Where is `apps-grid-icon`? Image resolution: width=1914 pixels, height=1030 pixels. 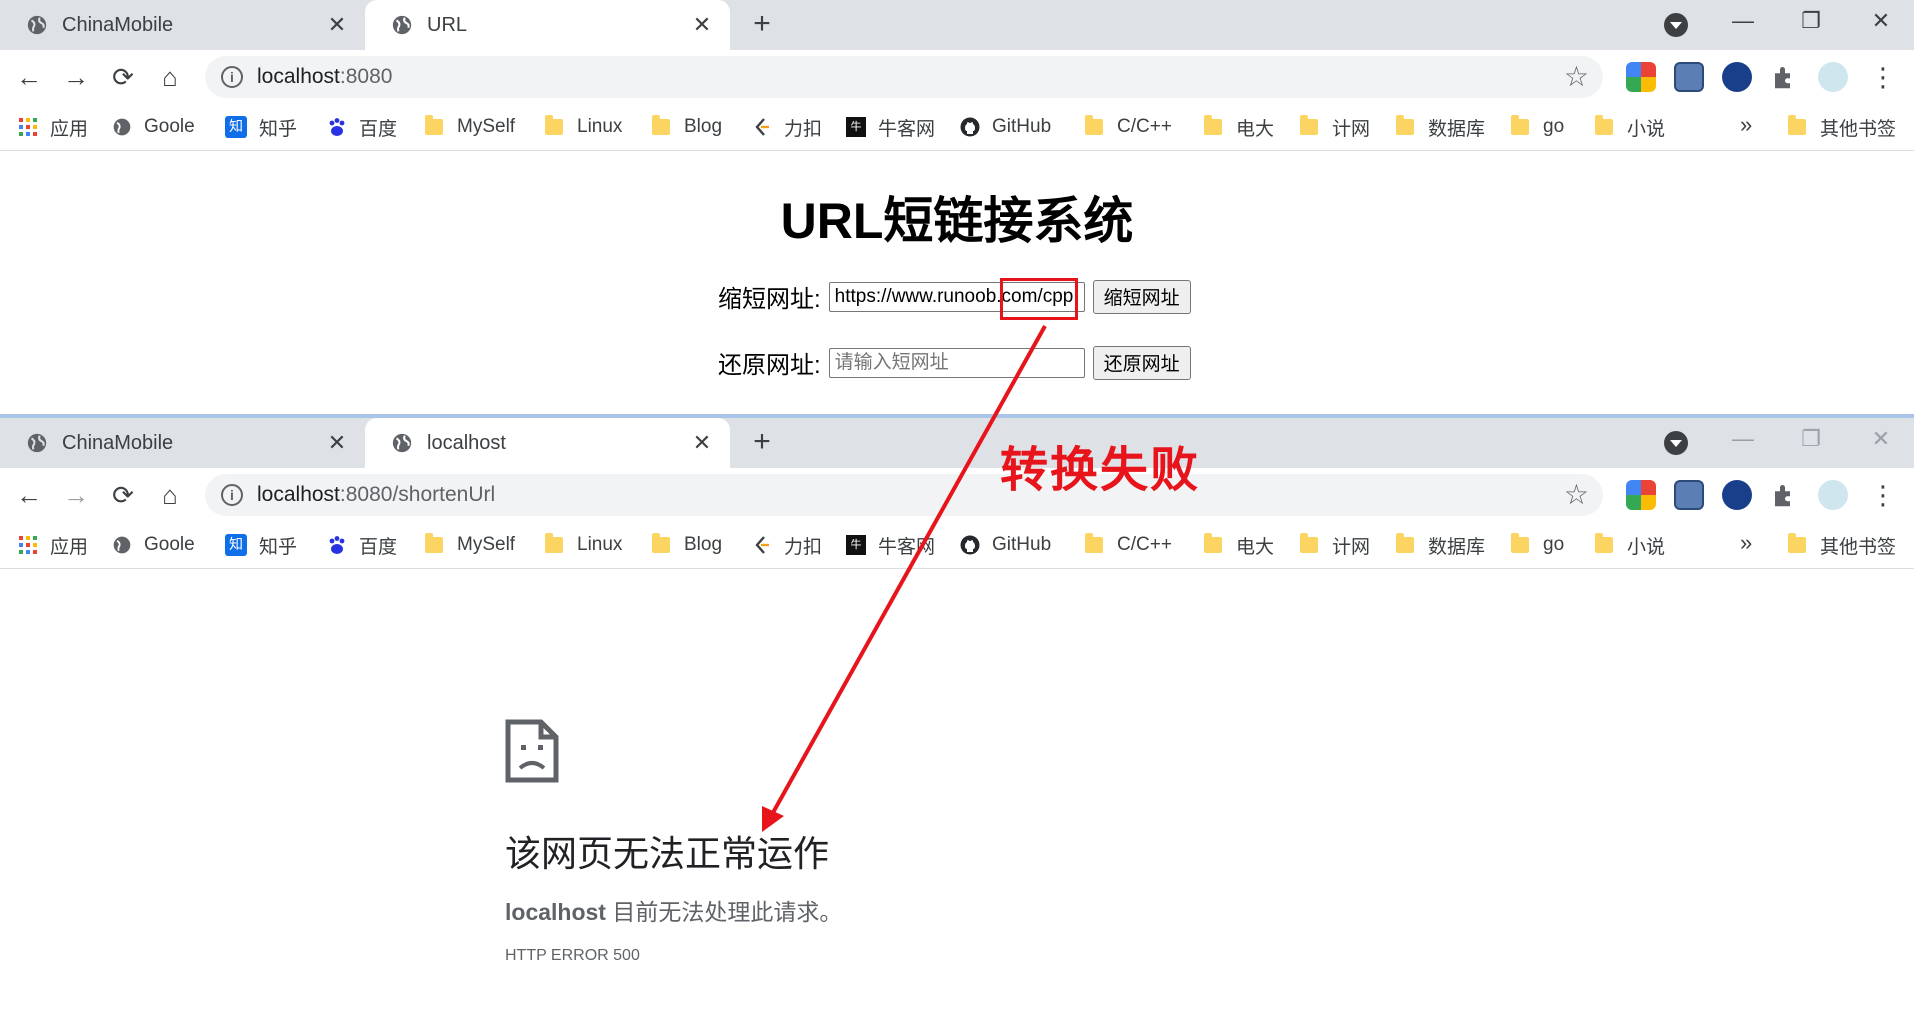
apps-grid-icon is located at coordinates (28, 127).